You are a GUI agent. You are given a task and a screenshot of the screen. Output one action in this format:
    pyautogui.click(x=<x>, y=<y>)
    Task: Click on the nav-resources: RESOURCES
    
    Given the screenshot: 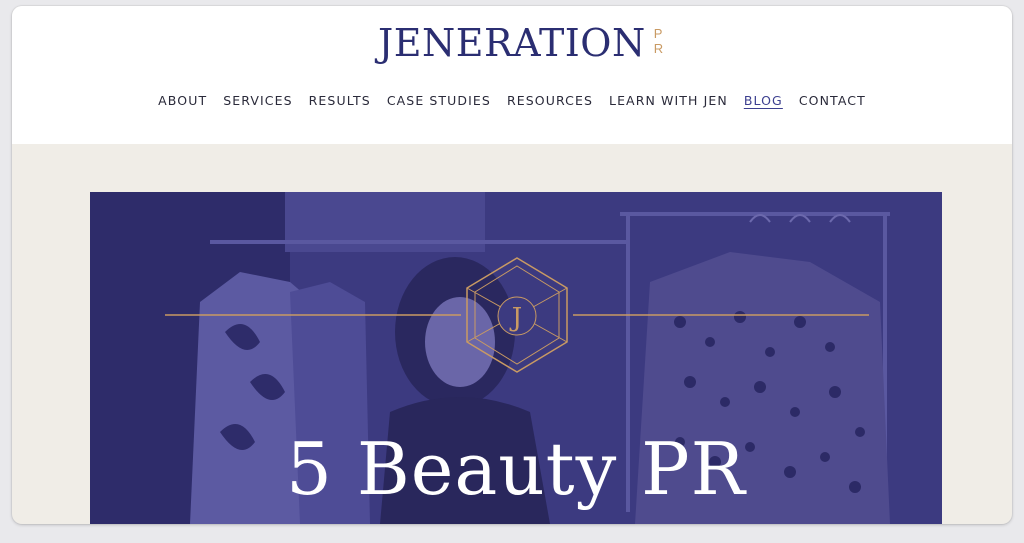 What is the action you would take?
    pyautogui.click(x=550, y=100)
    